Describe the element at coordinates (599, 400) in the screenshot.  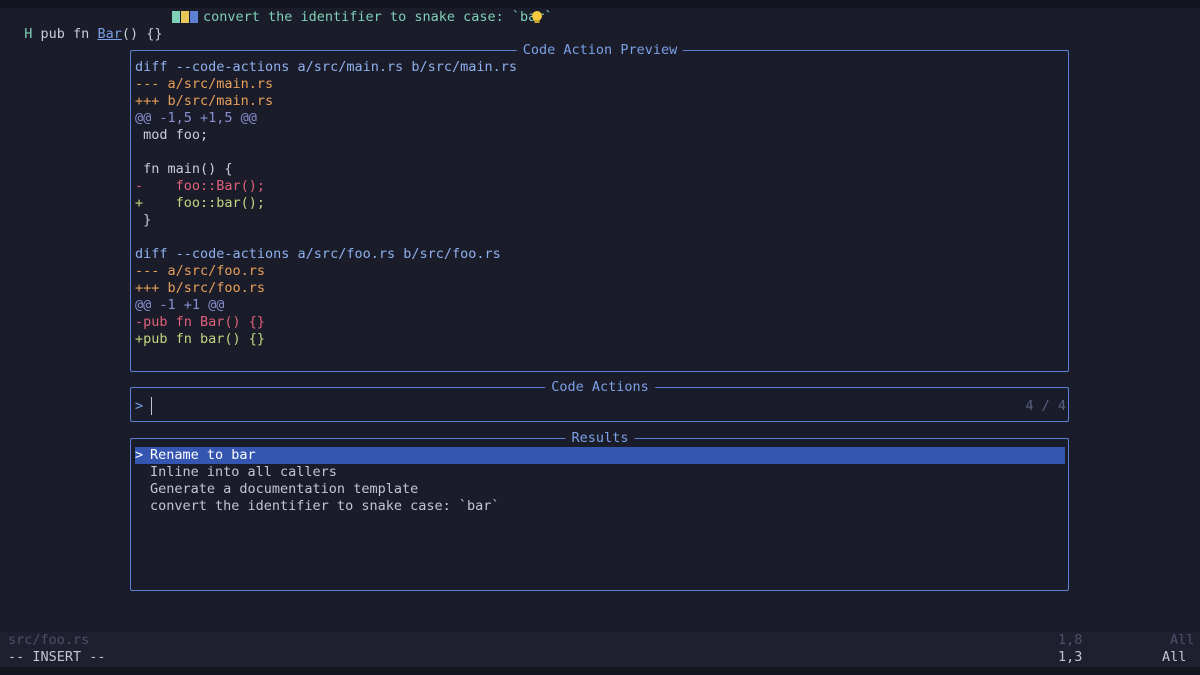
I see `code-actions-panel: Code Actions > 4 / 4` at that location.